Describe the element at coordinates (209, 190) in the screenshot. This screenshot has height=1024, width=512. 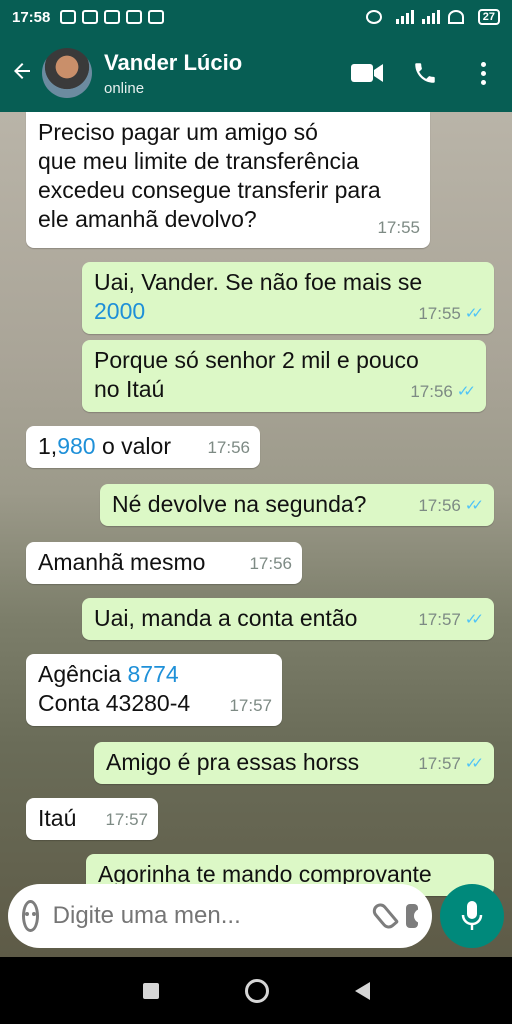
I see `message-text: excedeu consegue transferir para` at that location.